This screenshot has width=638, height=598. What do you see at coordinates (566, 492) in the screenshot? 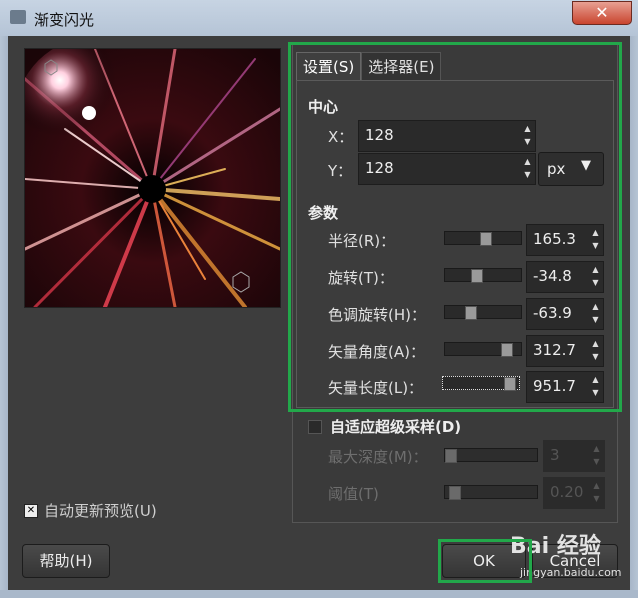
I see `threshold-value: 0.20` at bounding box center [566, 492].